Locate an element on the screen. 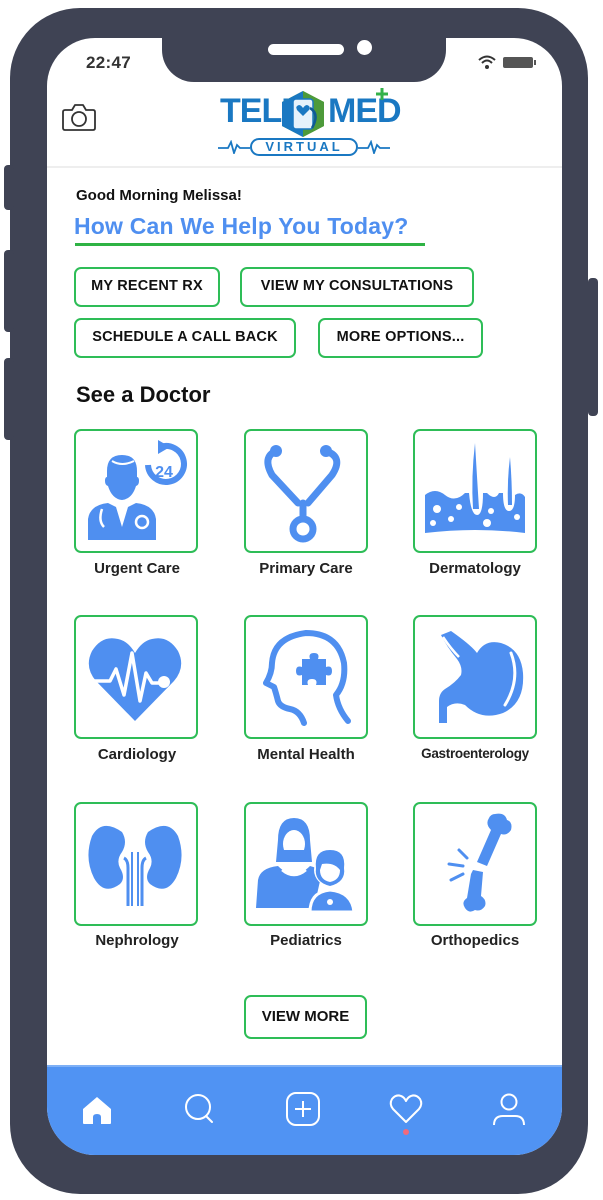  side-button-power is located at coordinates (593, 347).